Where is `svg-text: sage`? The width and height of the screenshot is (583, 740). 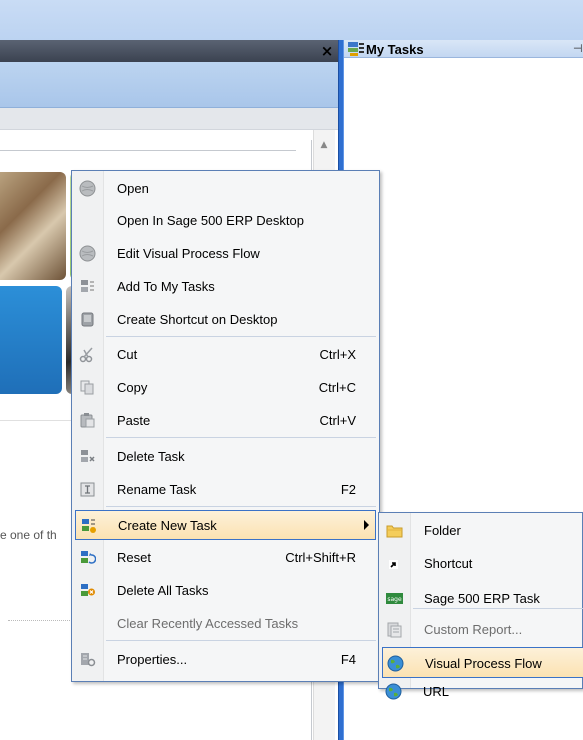 svg-text: sage is located at coordinates (394, 599).